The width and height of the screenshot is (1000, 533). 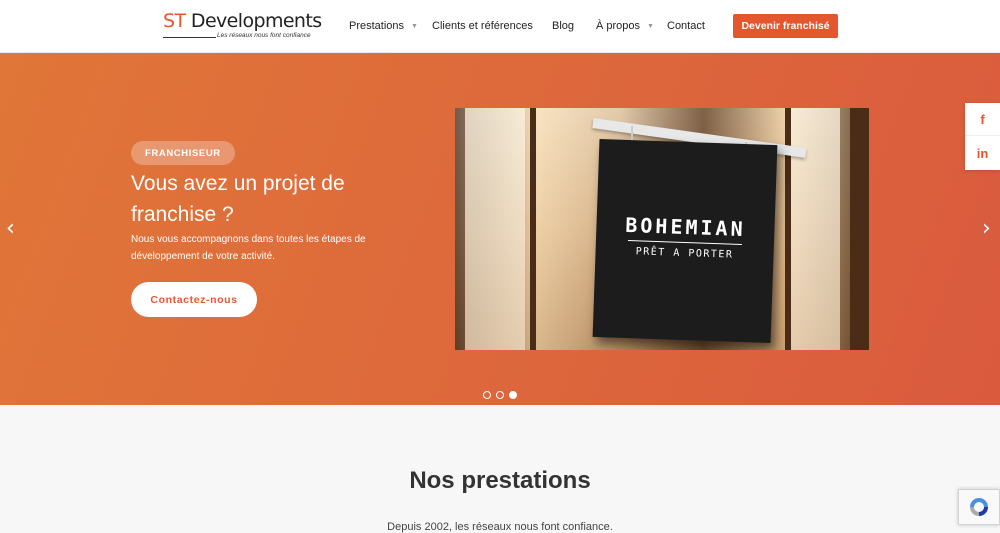 I want to click on chevron-left-icon: ‹, so click(x=10, y=229).